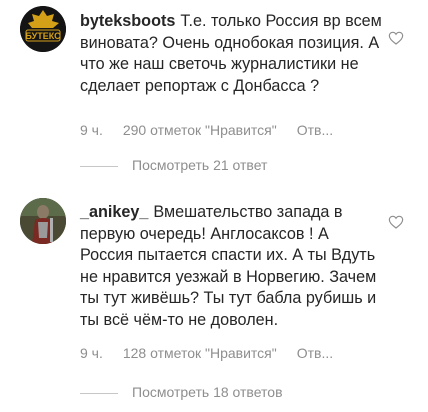 This screenshot has width=428, height=412. I want to click on byteks-logo-icon: БУТЕКС, so click(43, 29).